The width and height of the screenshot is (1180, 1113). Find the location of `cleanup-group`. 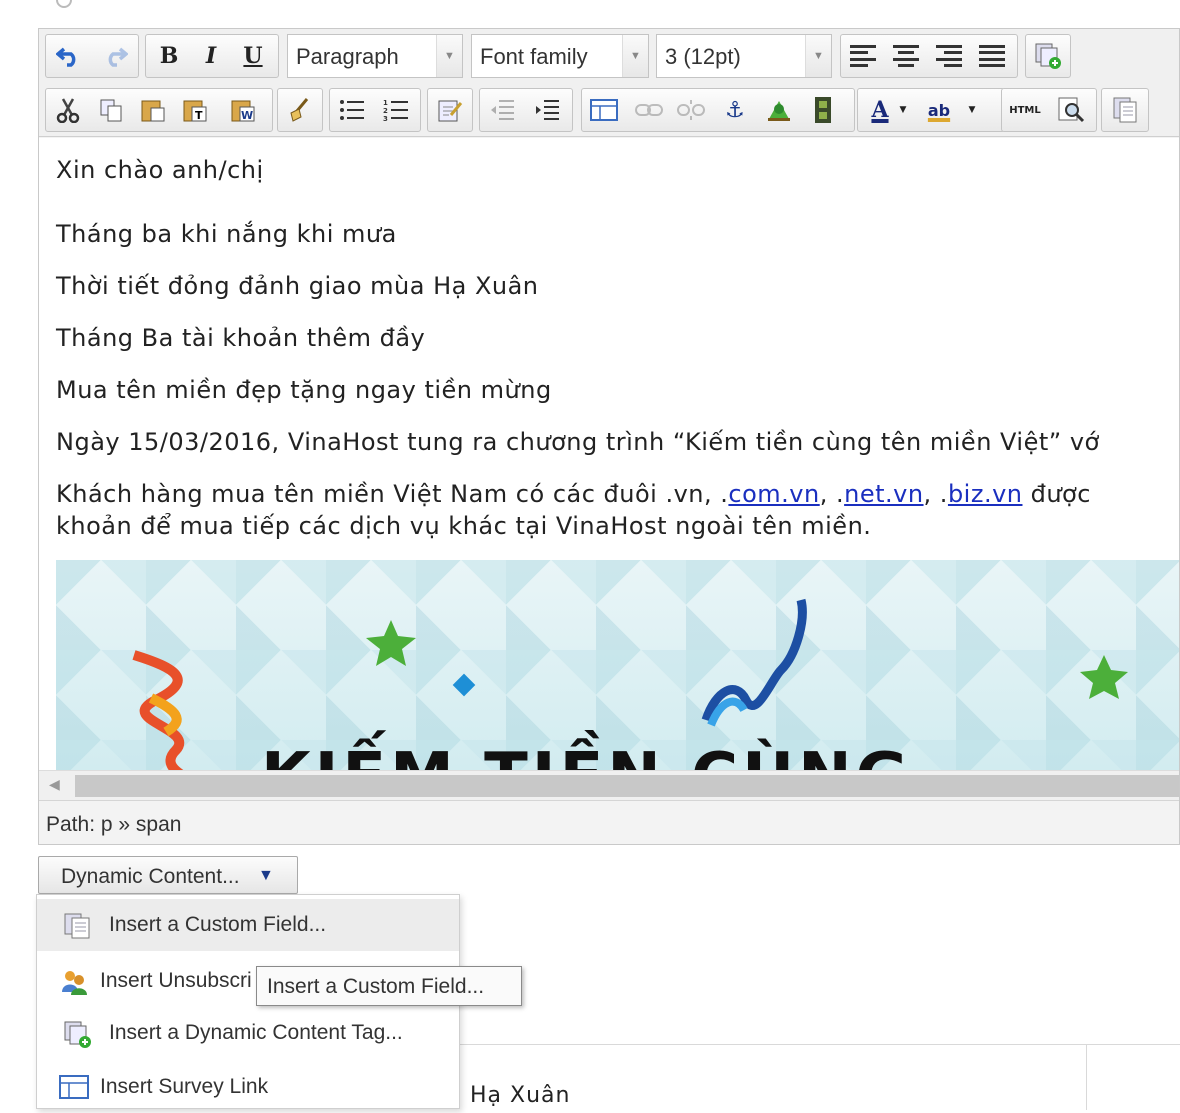

cleanup-group is located at coordinates (300, 110).